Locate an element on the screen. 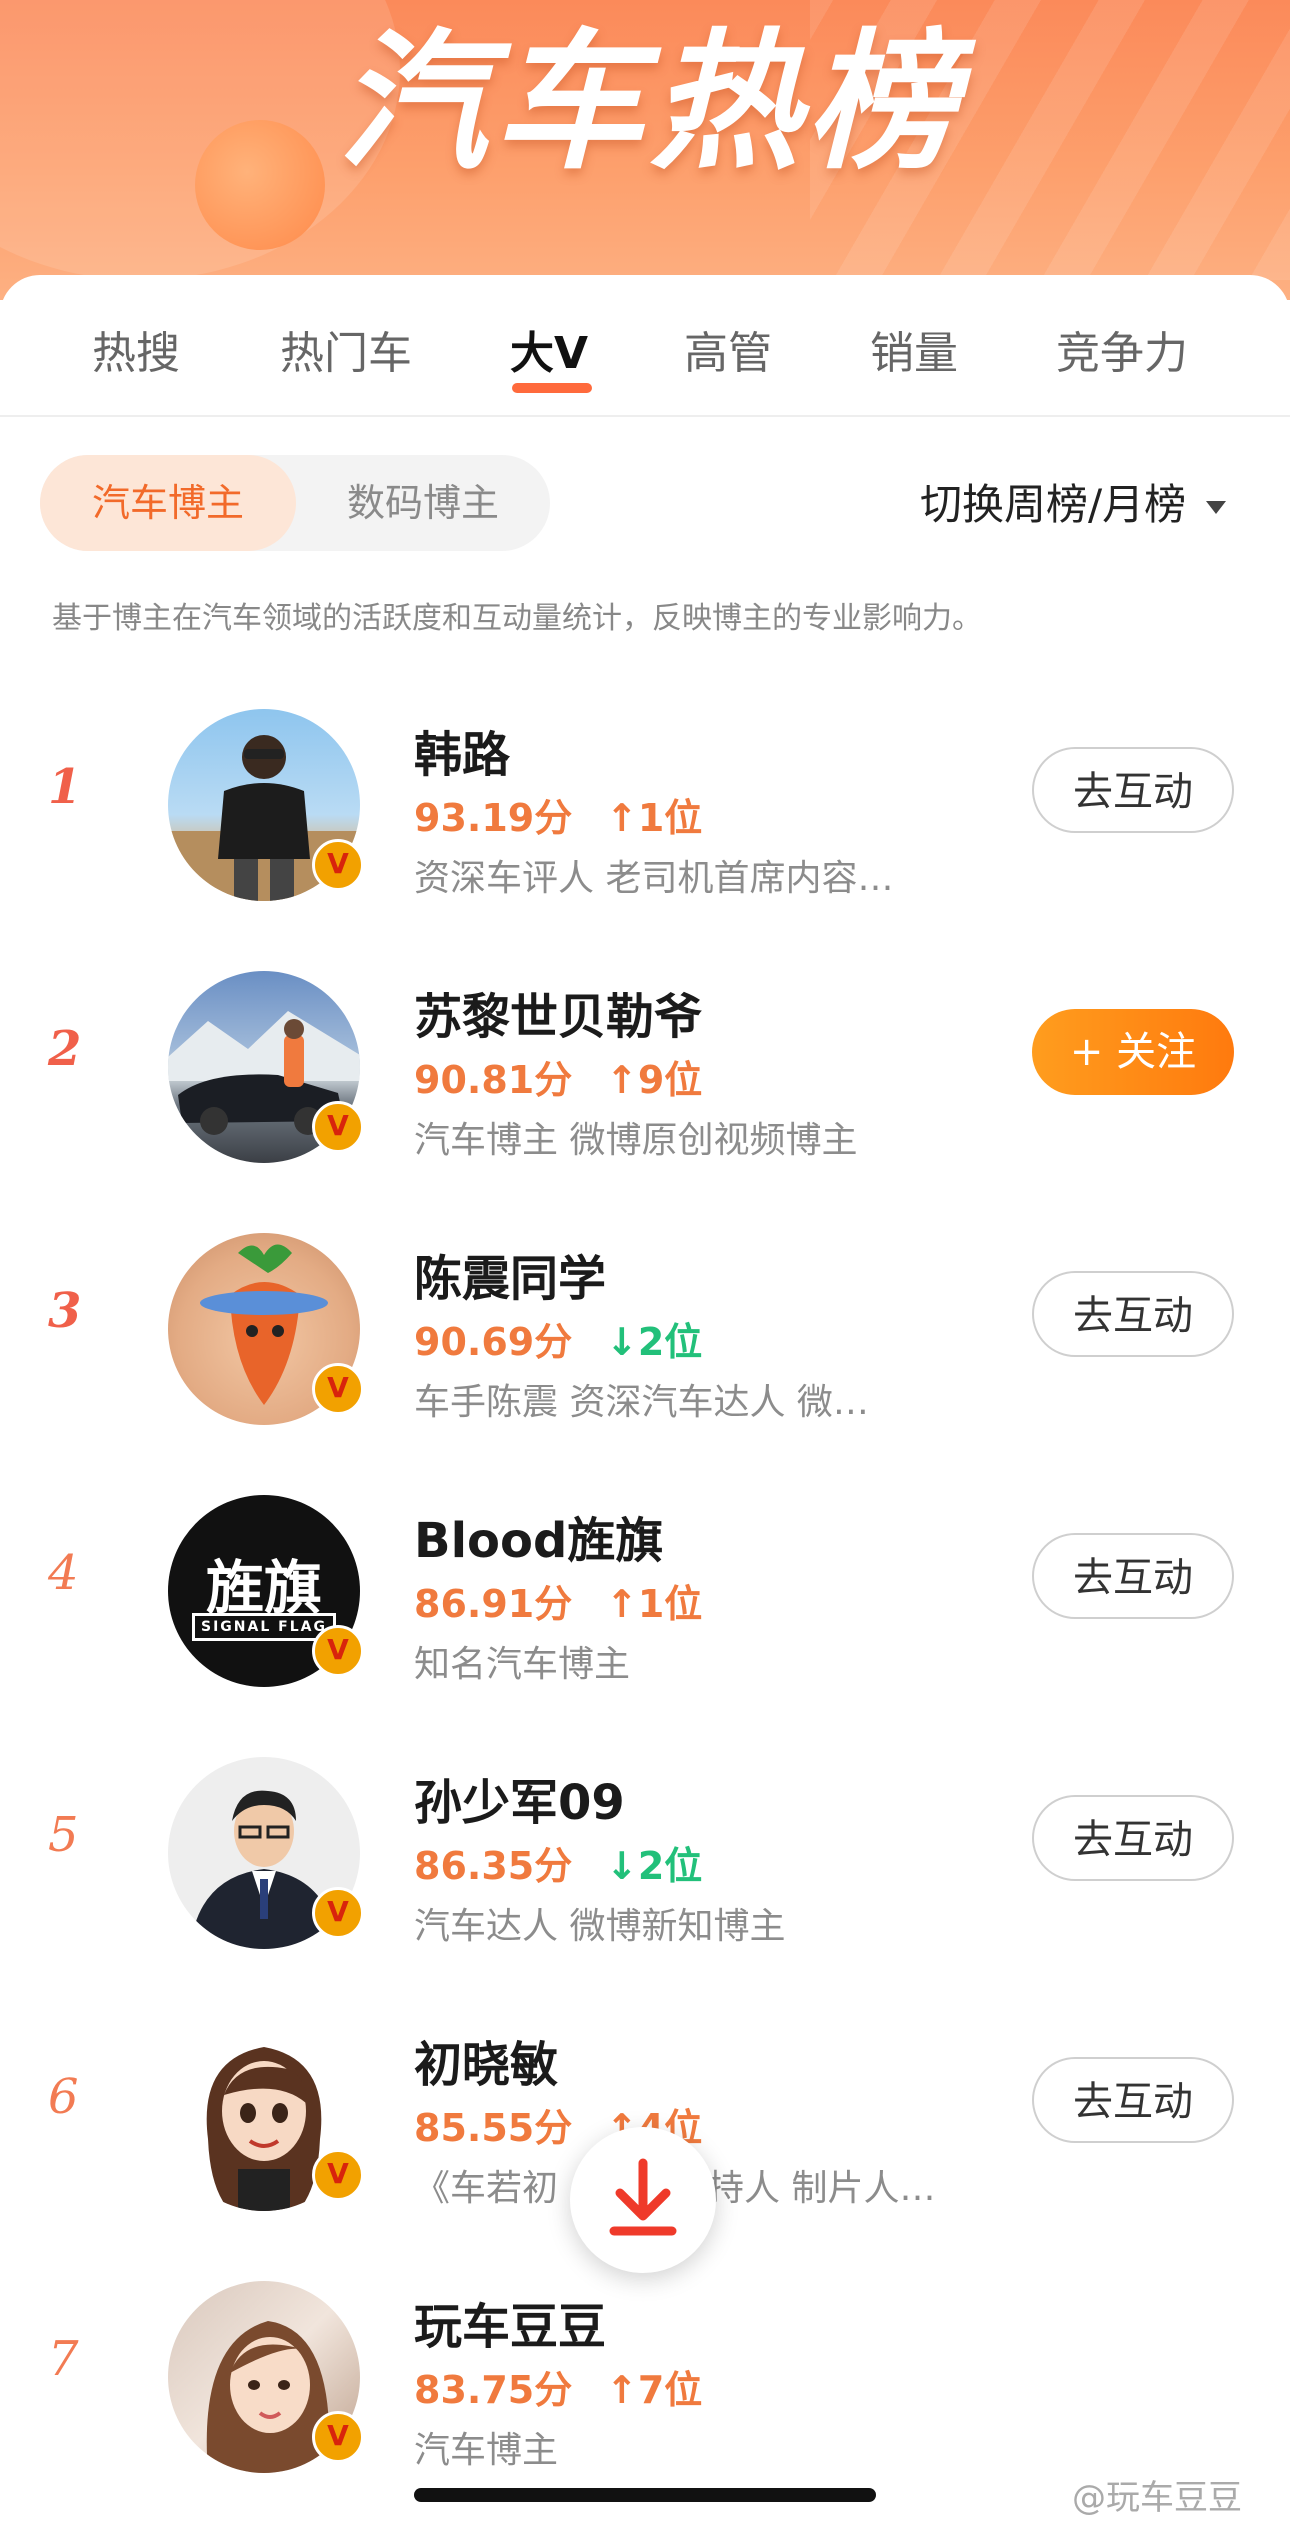  blogger-name: 苏黎世贝勒爷 is located at coordinates (558, 1012).